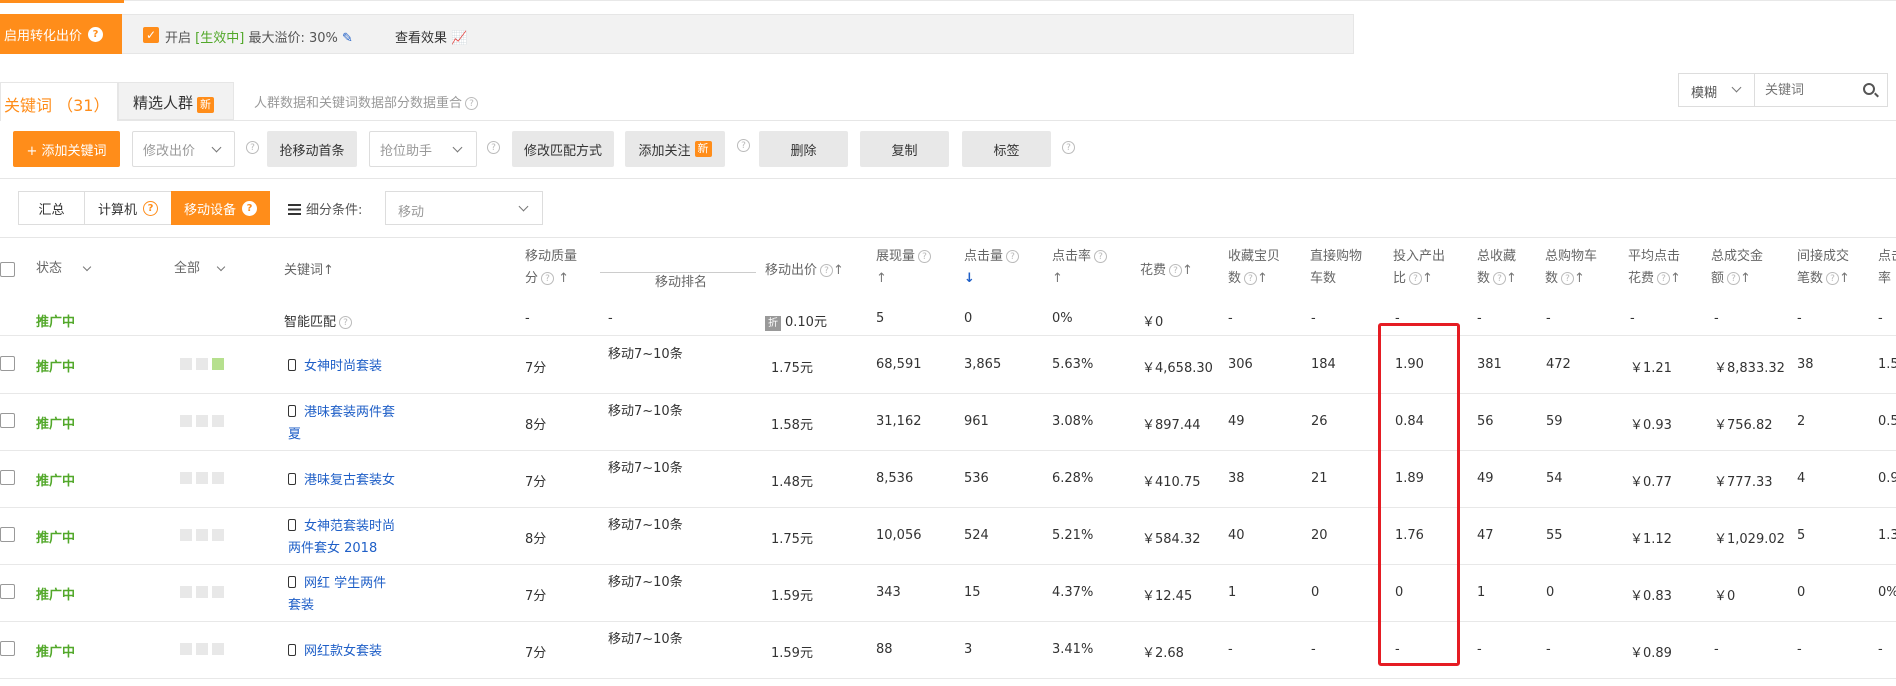 The width and height of the screenshot is (1896, 686). What do you see at coordinates (1805, 90) in the screenshot?
I see `search-input` at bounding box center [1805, 90].